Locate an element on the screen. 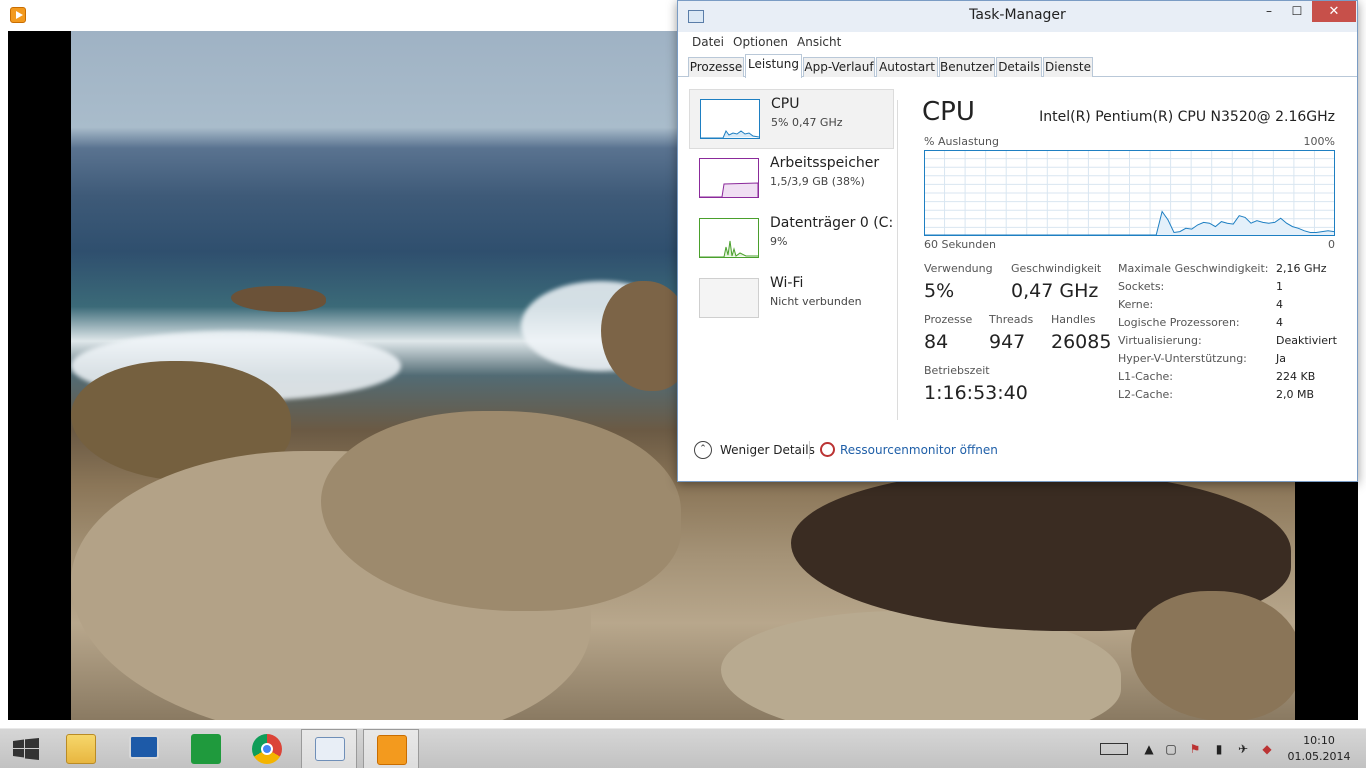 This screenshot has width=1366, height=768. taskbar-chrome is located at coordinates (267, 748).